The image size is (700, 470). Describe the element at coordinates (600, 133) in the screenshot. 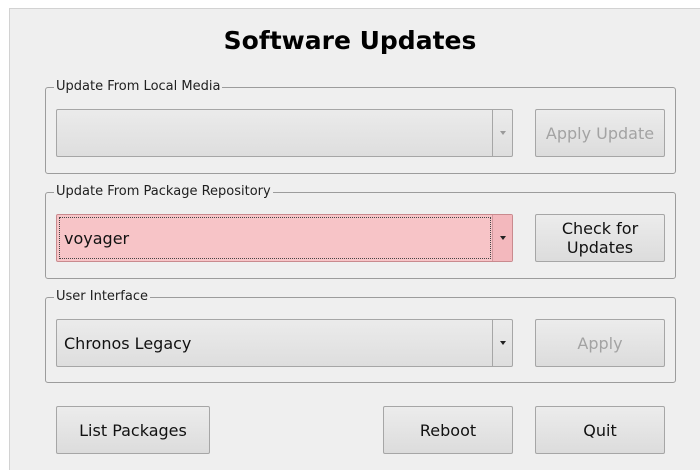

I see `apply-update-button: Apply Update` at that location.